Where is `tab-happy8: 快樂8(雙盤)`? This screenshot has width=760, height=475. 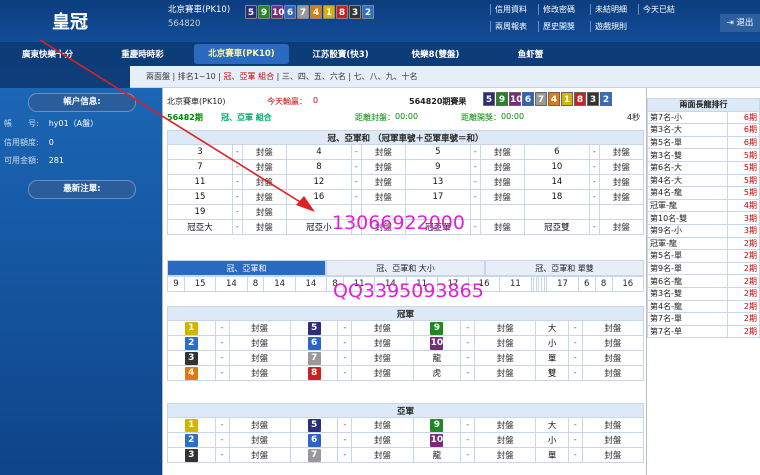 tab-happy8: 快樂8(雙盤) is located at coordinates (435, 54).